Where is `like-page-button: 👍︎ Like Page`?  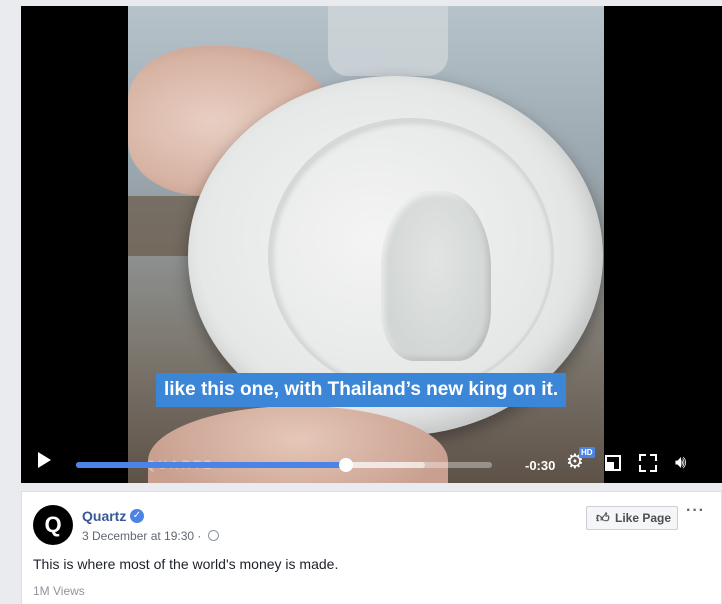 like-page-button: 👍︎ Like Page is located at coordinates (632, 518).